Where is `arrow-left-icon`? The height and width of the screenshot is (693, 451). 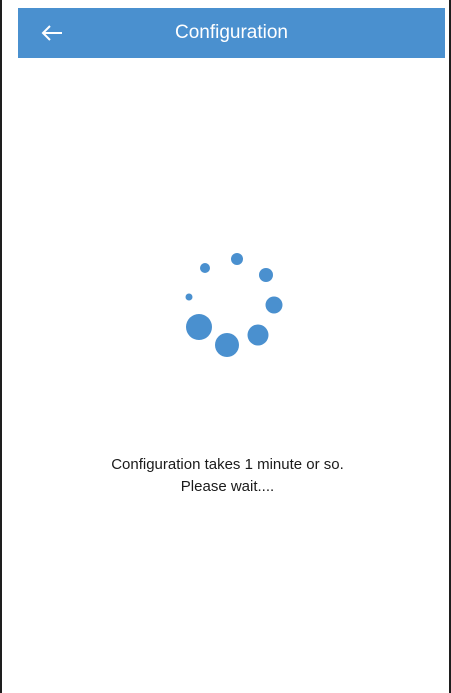 arrow-left-icon is located at coordinates (51, 33).